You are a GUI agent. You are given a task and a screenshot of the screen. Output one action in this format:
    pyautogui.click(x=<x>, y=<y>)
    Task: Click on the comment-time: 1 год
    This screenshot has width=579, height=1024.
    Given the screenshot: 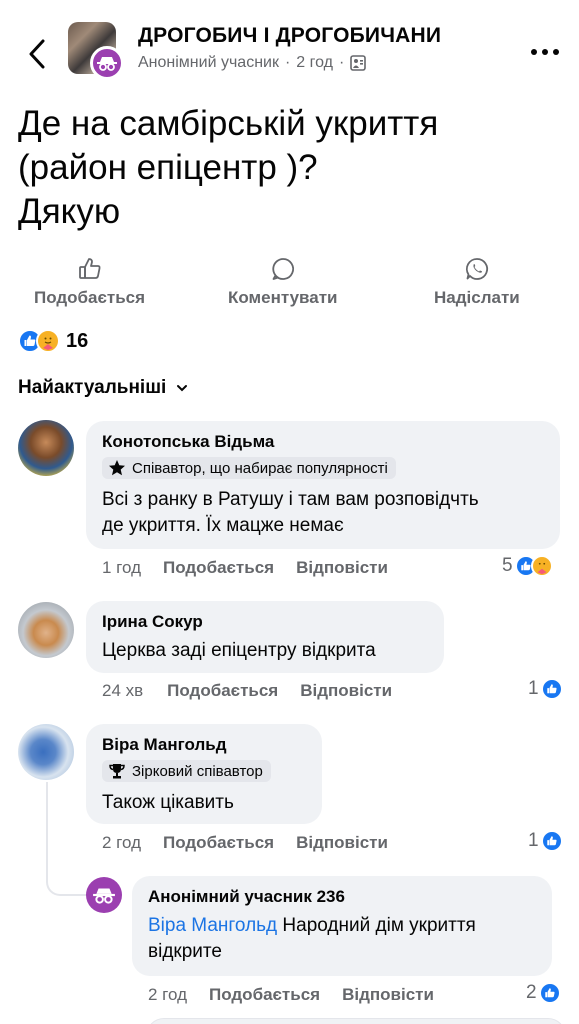 What is the action you would take?
    pyautogui.click(x=121, y=568)
    